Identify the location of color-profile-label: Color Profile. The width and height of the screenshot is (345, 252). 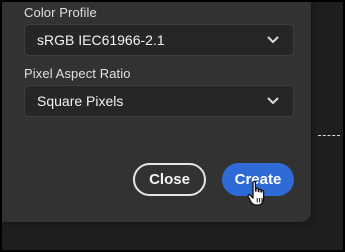
(60, 12).